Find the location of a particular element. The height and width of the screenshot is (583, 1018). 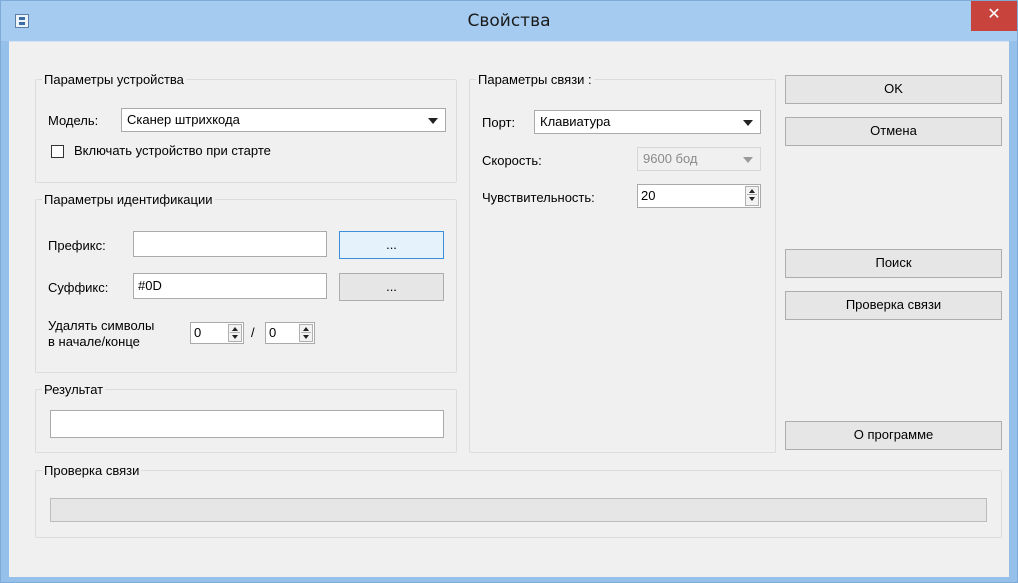

ident-group-label: Параметры идентификации is located at coordinates (128, 199).